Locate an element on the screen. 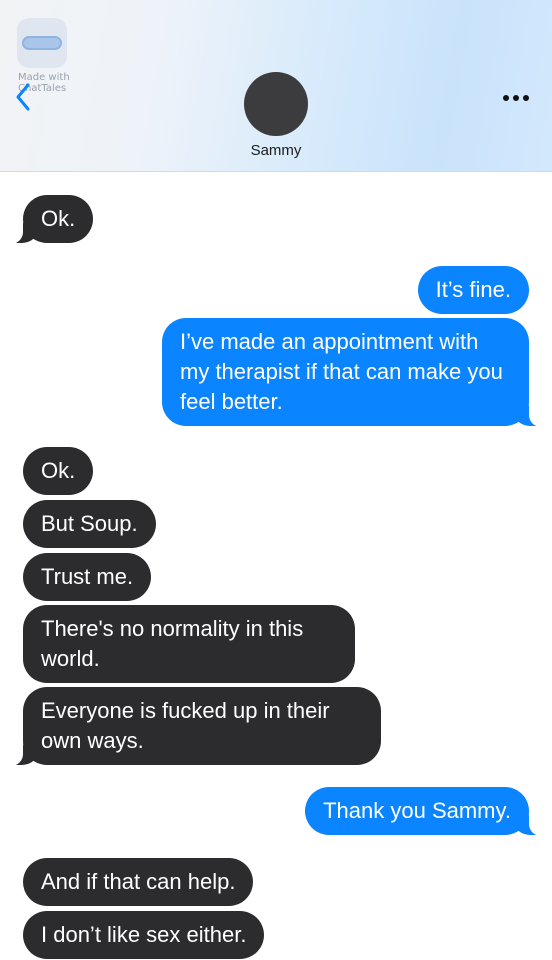 The height and width of the screenshot is (960, 552). chevron-left-icon is located at coordinates (23, 97).